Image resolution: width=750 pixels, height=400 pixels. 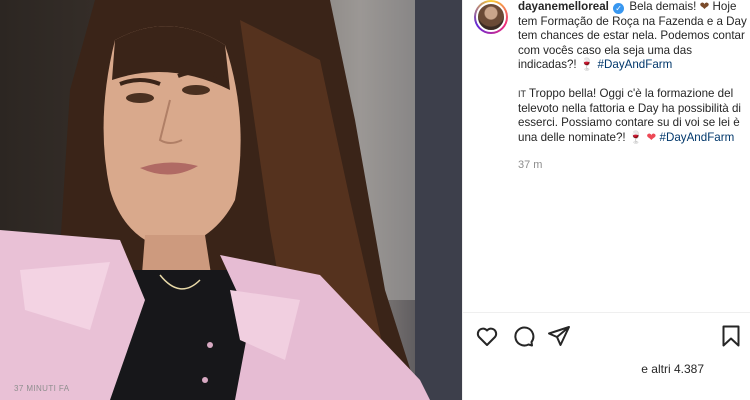 I want to click on heart-icon, so click(x=487, y=336).